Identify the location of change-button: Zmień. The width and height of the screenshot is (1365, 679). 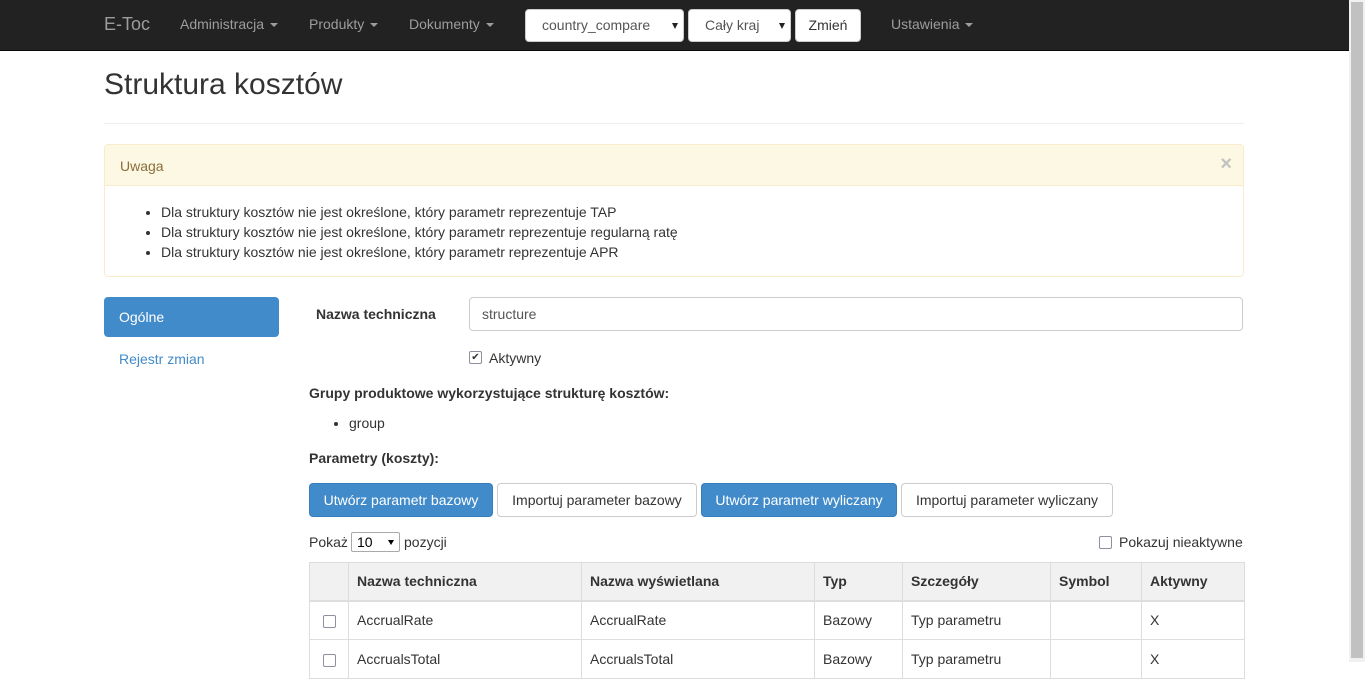
(828, 25).